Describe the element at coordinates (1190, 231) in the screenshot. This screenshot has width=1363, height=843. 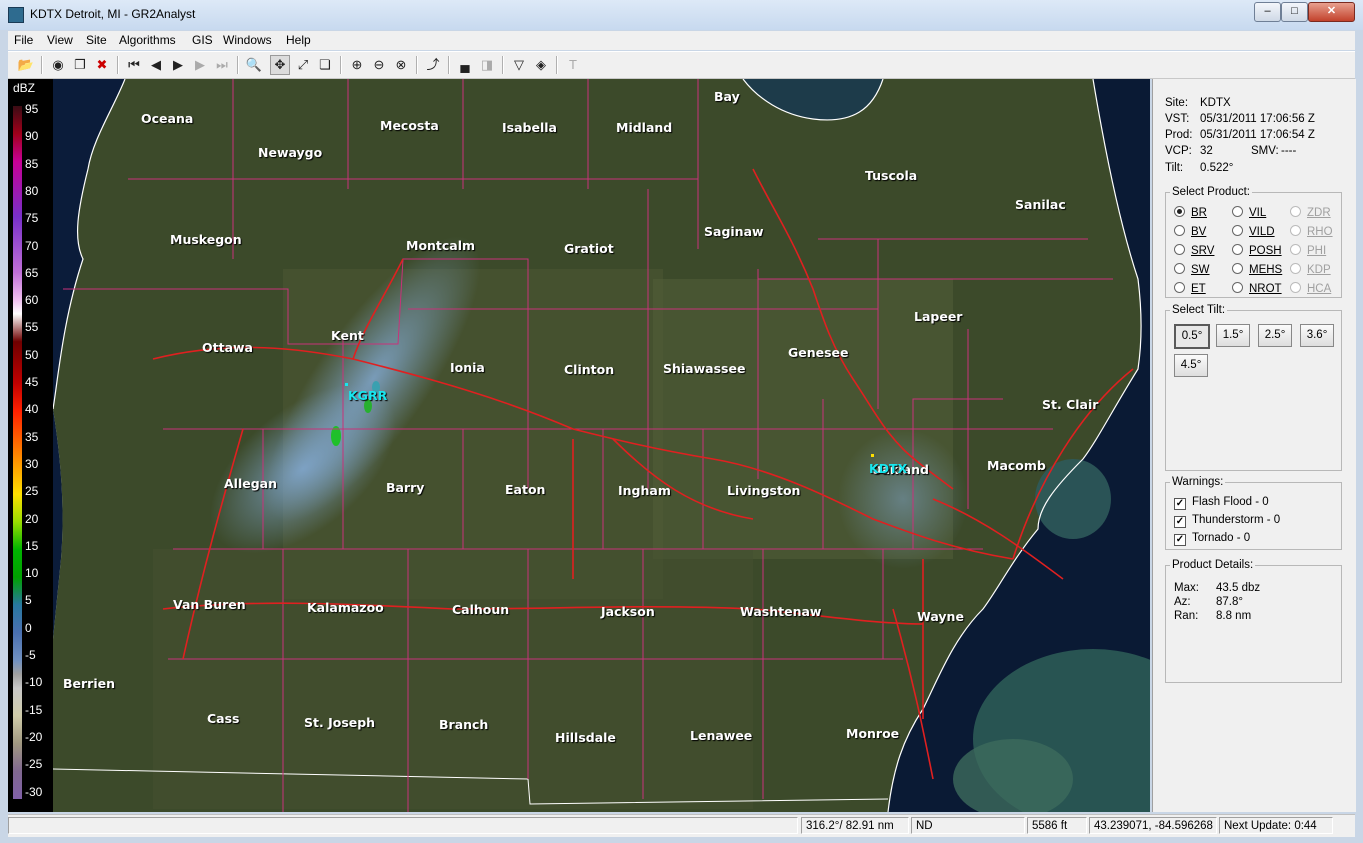
I see `product-option: BV` at that location.